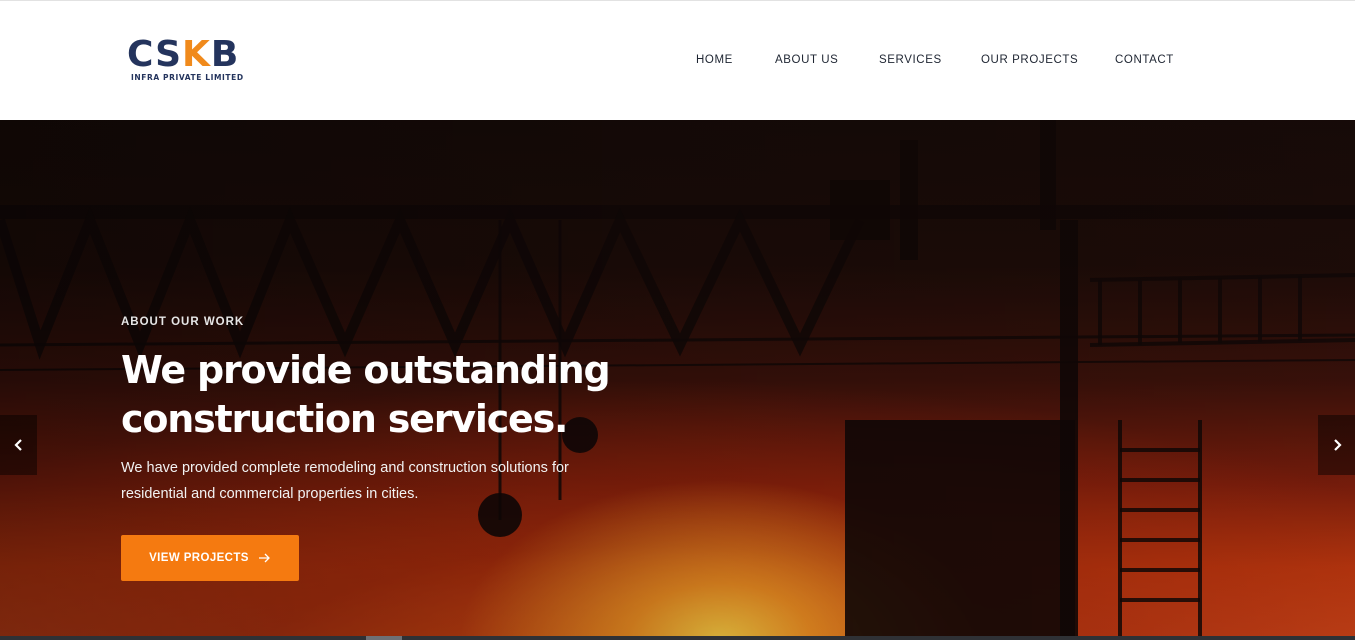 The width and height of the screenshot is (1355, 640). I want to click on nav-item-services: SERVICES, so click(910, 60).